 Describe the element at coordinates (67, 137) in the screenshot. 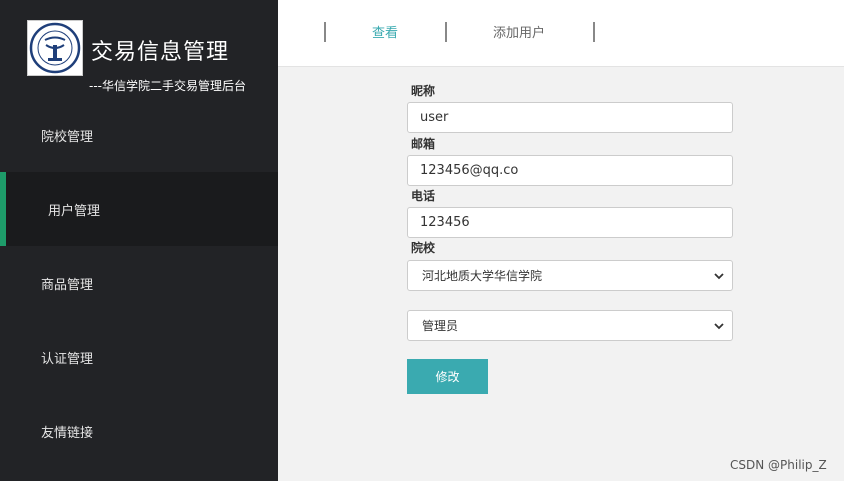

I see `sidebar-item-label: 院校管理` at that location.